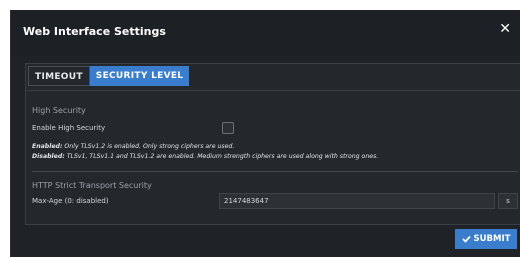  What do you see at coordinates (505, 29) in the screenshot?
I see `close-icon: ✕` at bounding box center [505, 29].